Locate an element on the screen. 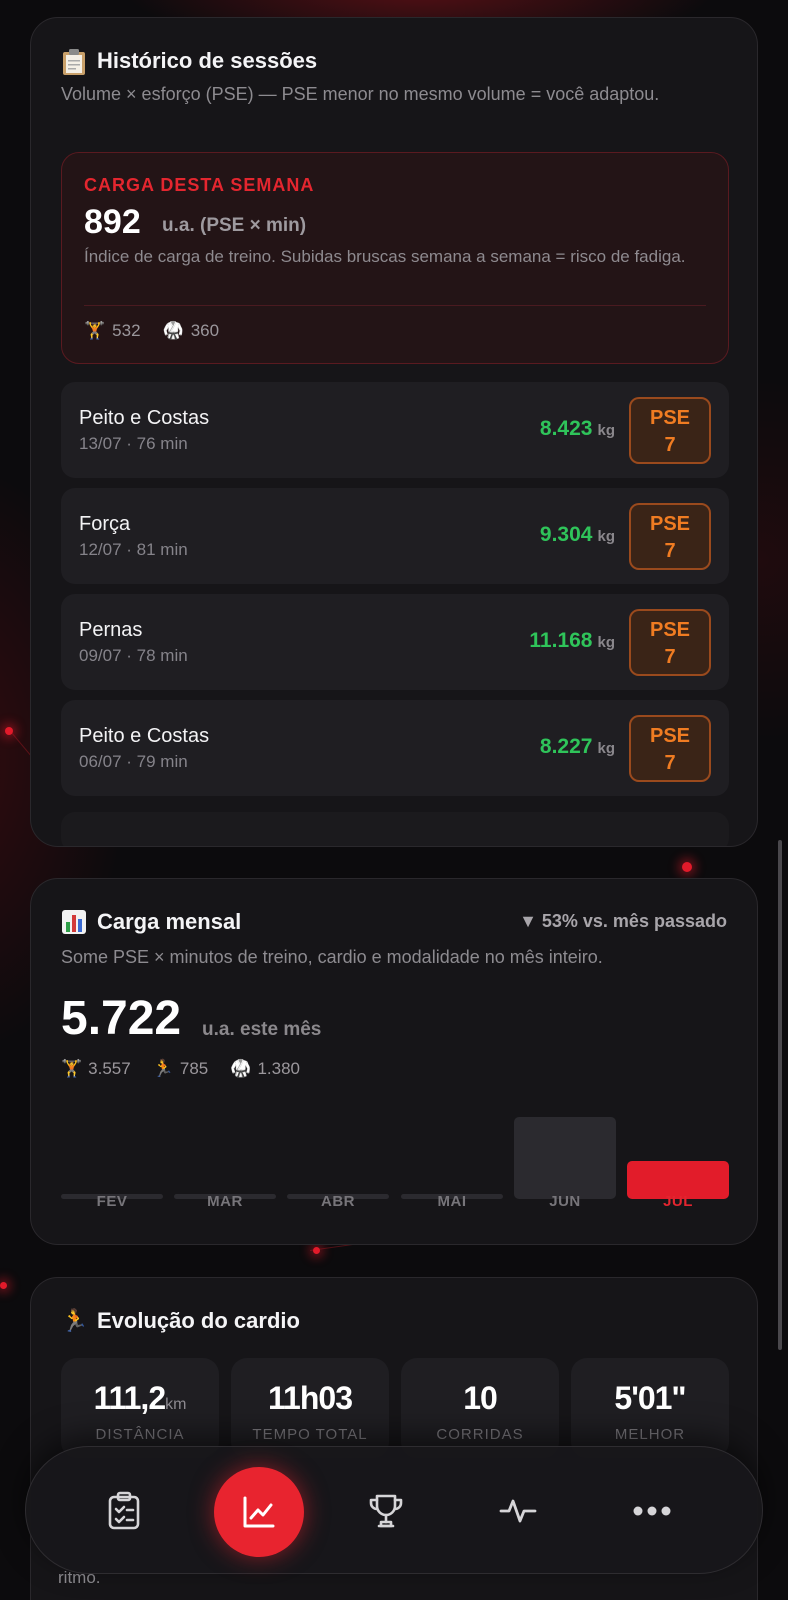 The image size is (788, 1600). bottom-nav is located at coordinates (394, 1510).